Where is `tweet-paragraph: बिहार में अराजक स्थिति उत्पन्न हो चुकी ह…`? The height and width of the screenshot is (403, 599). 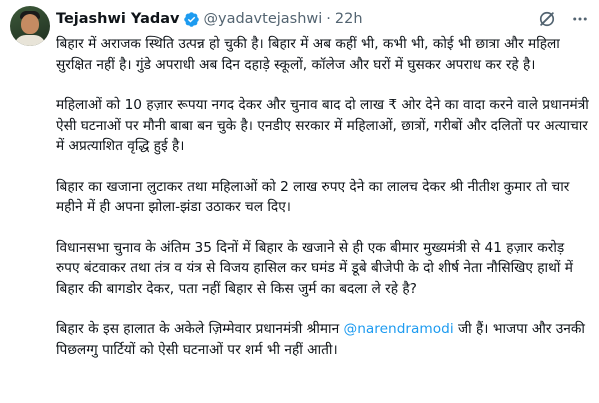 tweet-paragraph: बिहार में अराजक स्थिति उत्पन्न हो चुकी ह… is located at coordinates (308, 54).